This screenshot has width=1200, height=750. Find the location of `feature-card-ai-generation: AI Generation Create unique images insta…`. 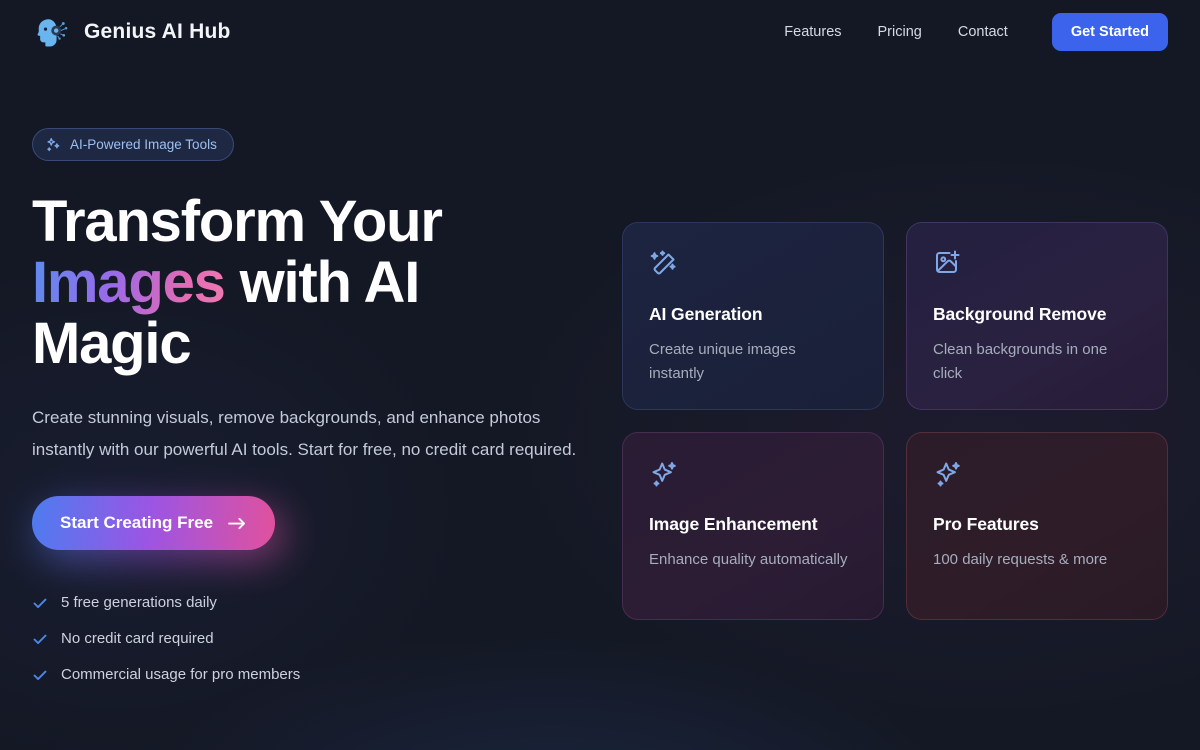

feature-card-ai-generation: AI Generation Create unique images insta… is located at coordinates (753, 316).